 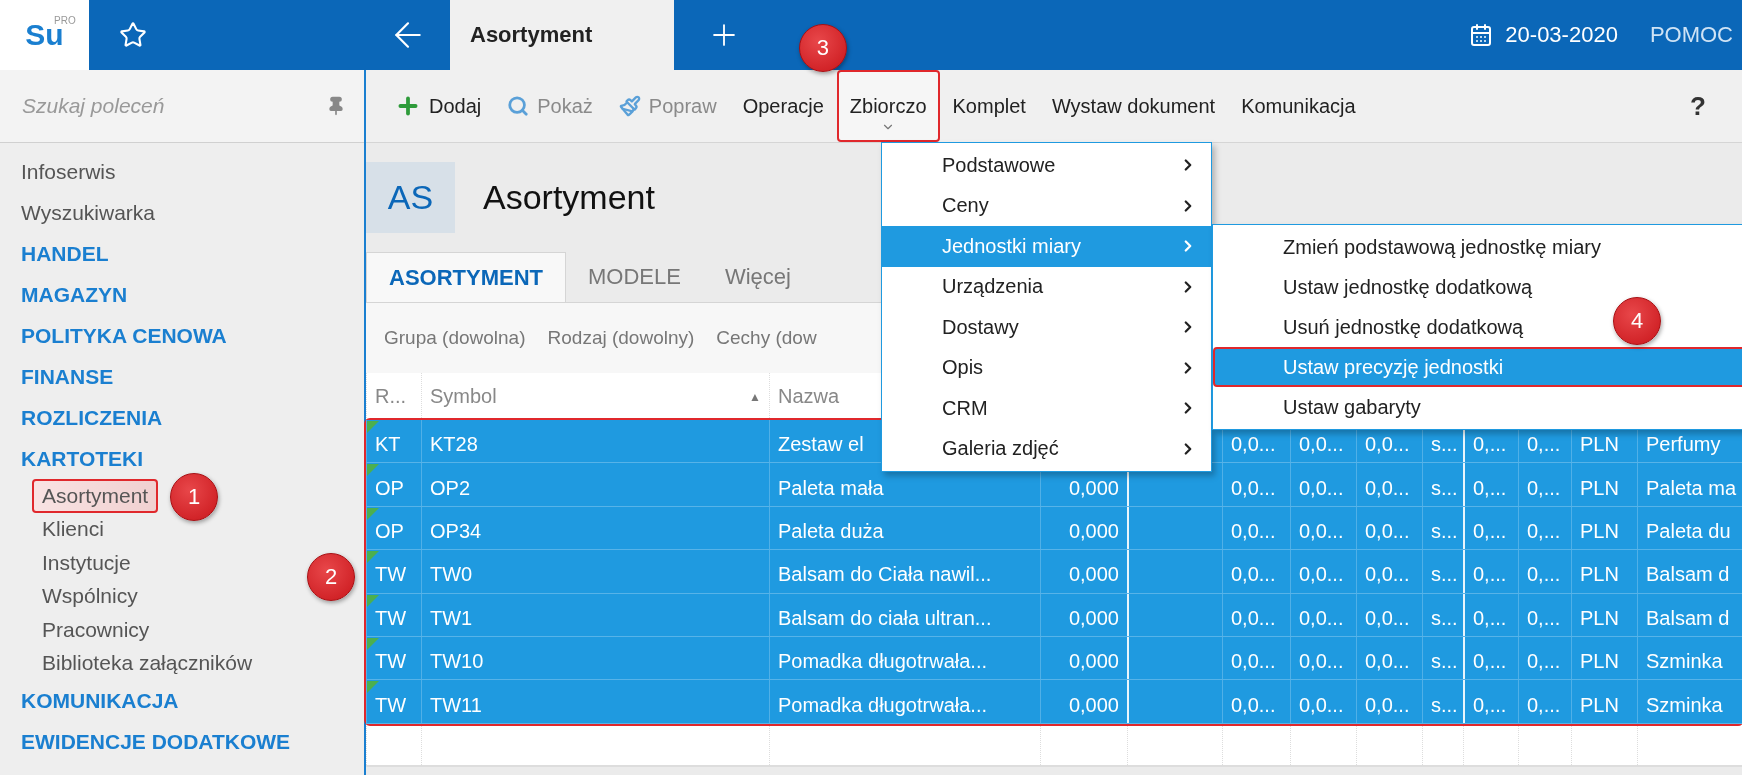 I want to click on toolbar-button: Operacje, so click(x=783, y=106).